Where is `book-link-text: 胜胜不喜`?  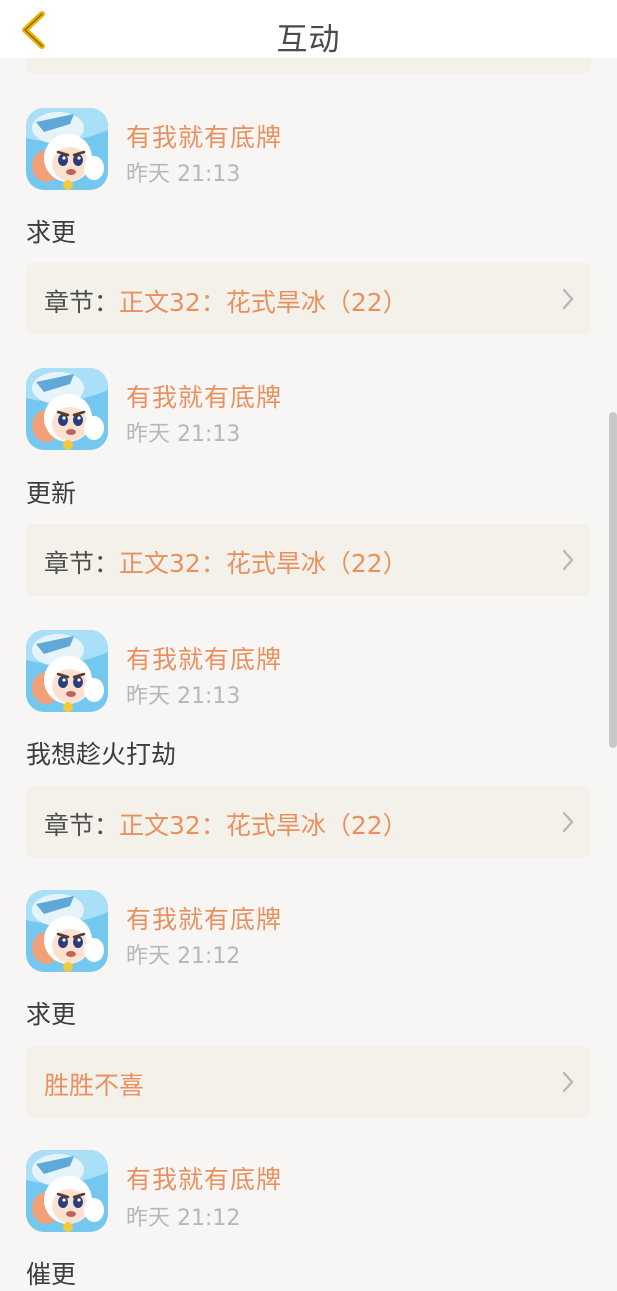 book-link-text: 胜胜不喜 is located at coordinates (94, 1084).